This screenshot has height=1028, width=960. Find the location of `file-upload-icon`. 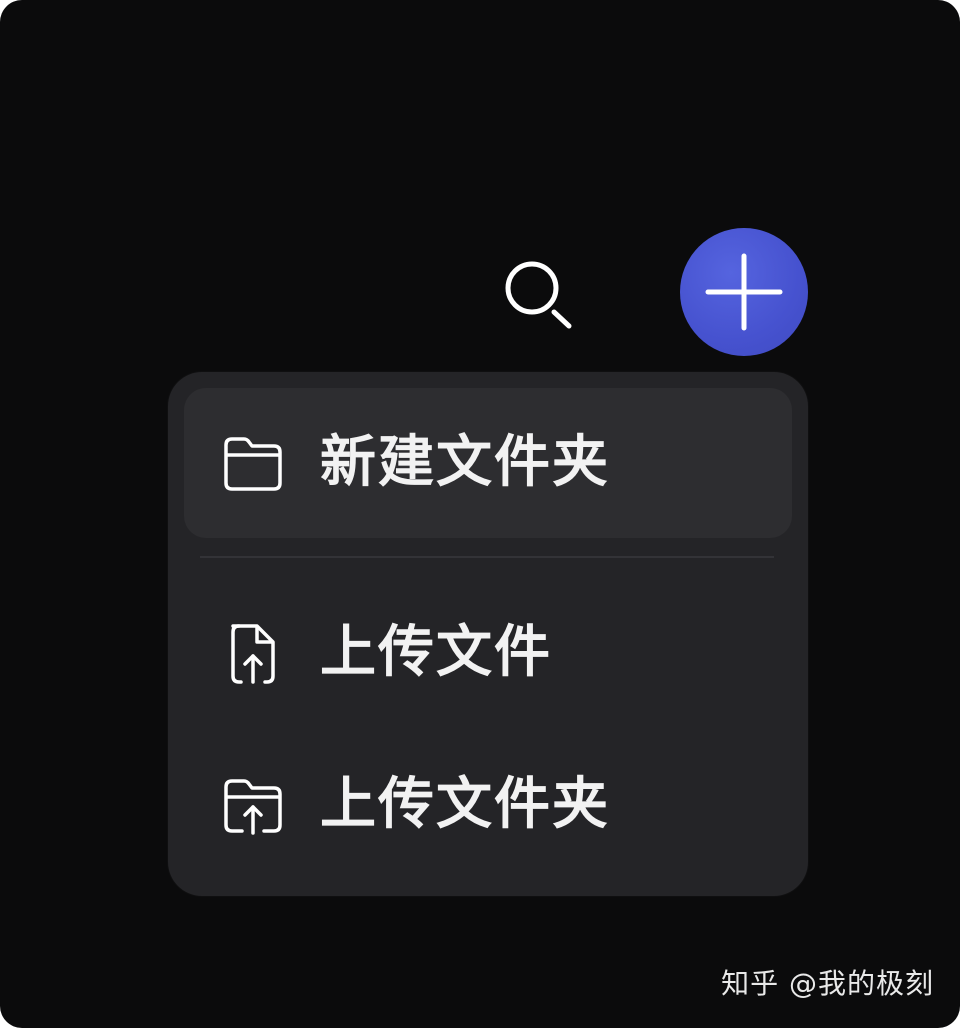

file-upload-icon is located at coordinates (253, 653).